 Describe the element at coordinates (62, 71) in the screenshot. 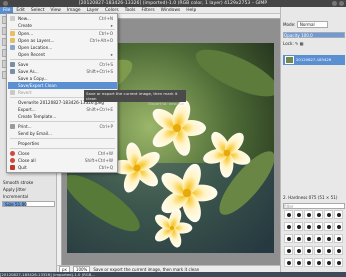

I see `menu-item-save-as: Save As... Shift+Ctrl+S` at that location.